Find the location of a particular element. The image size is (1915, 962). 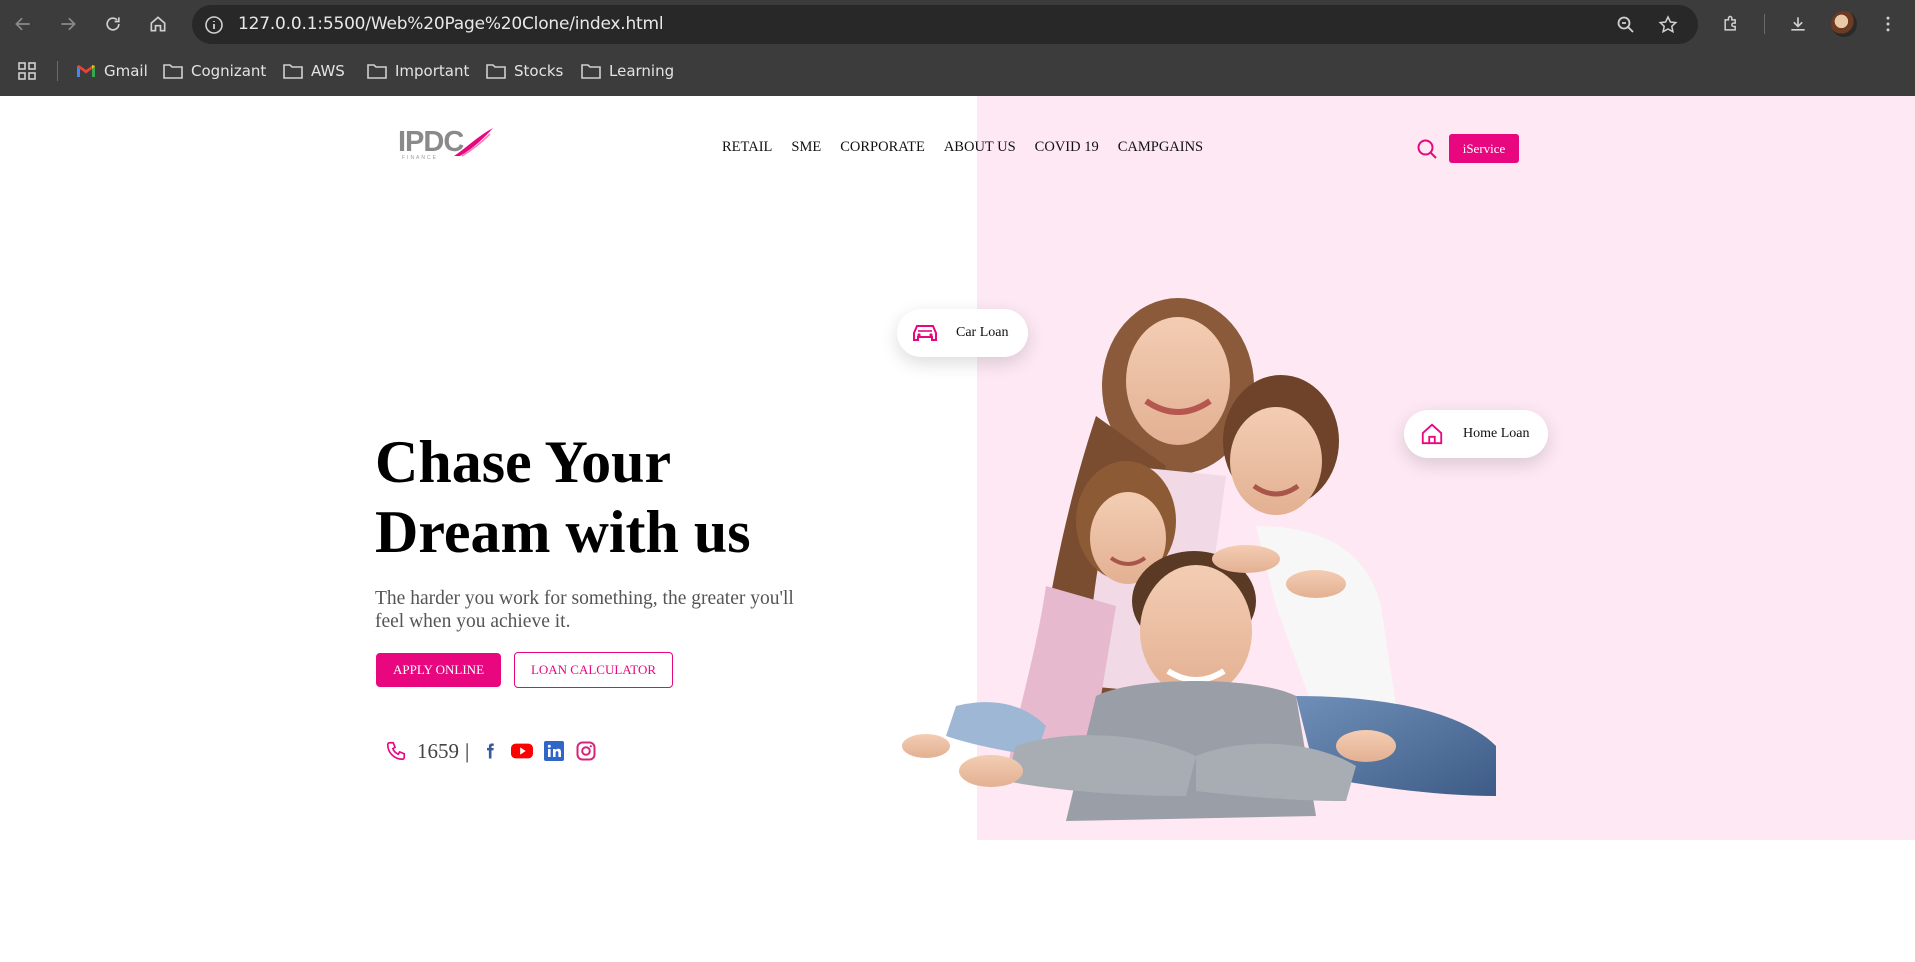

more-vertical-icon is located at coordinates (1888, 24).